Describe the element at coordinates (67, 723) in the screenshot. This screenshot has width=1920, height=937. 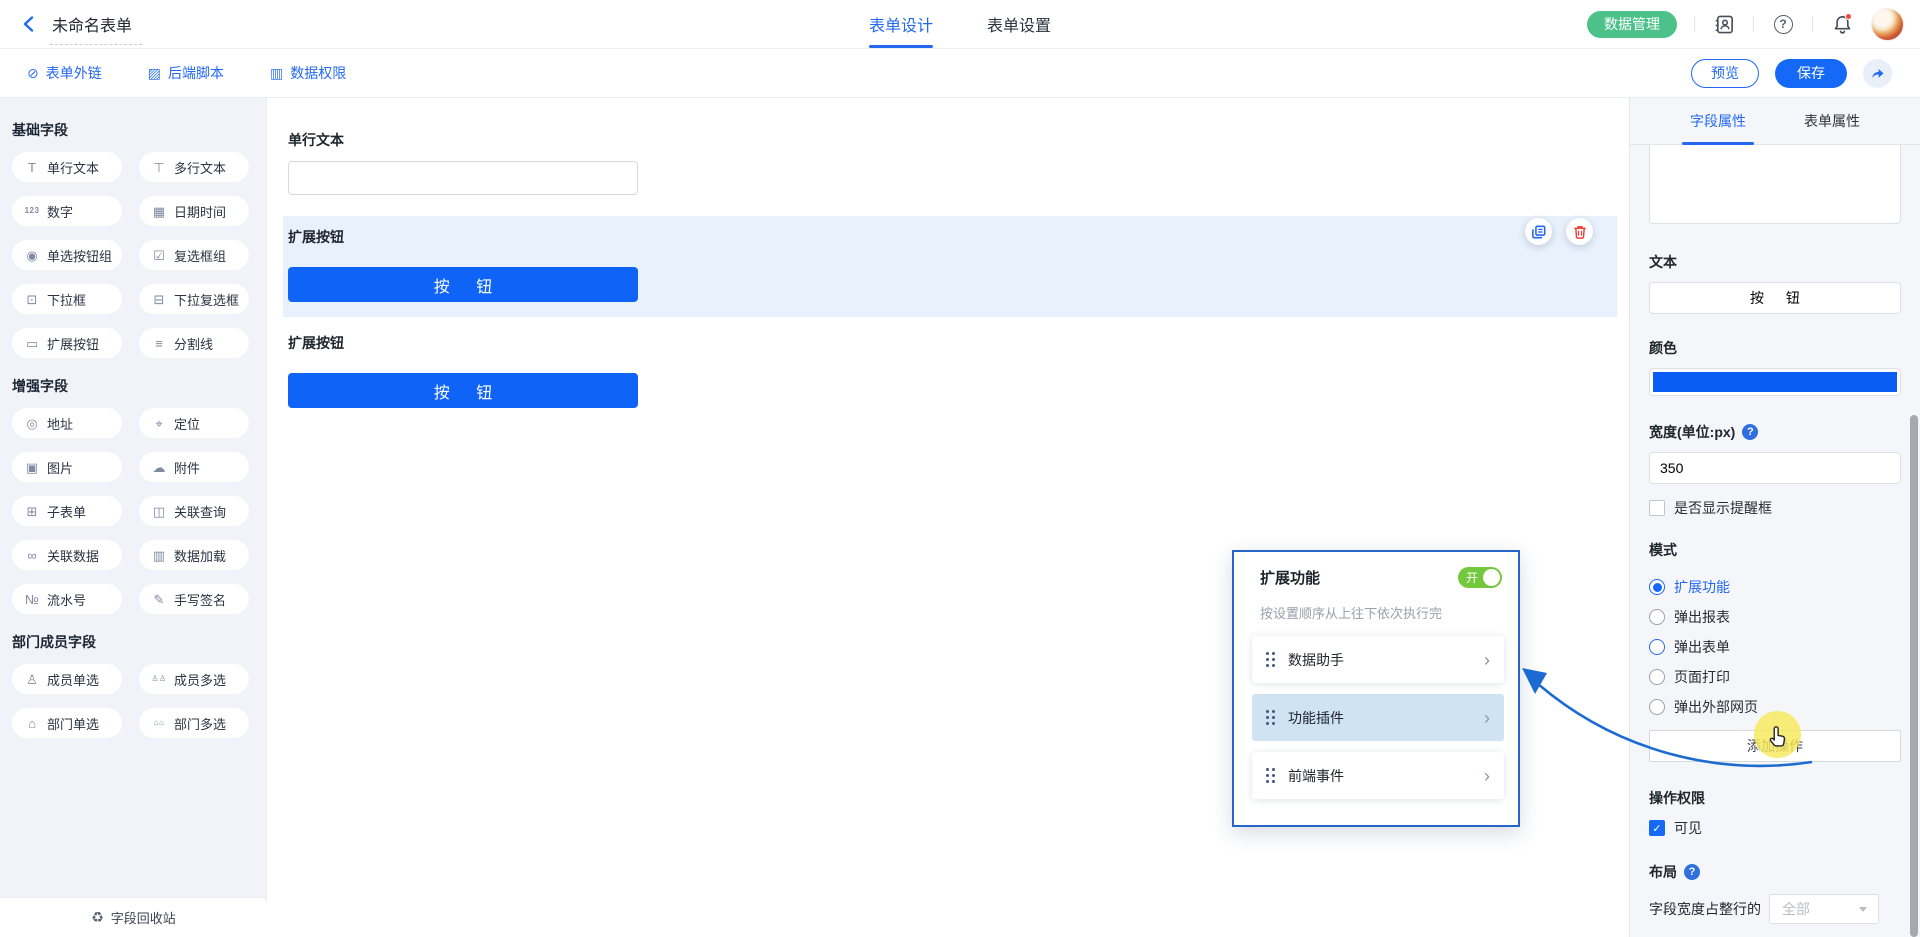
I see `field-pill: ⌂ 部门单选` at that location.